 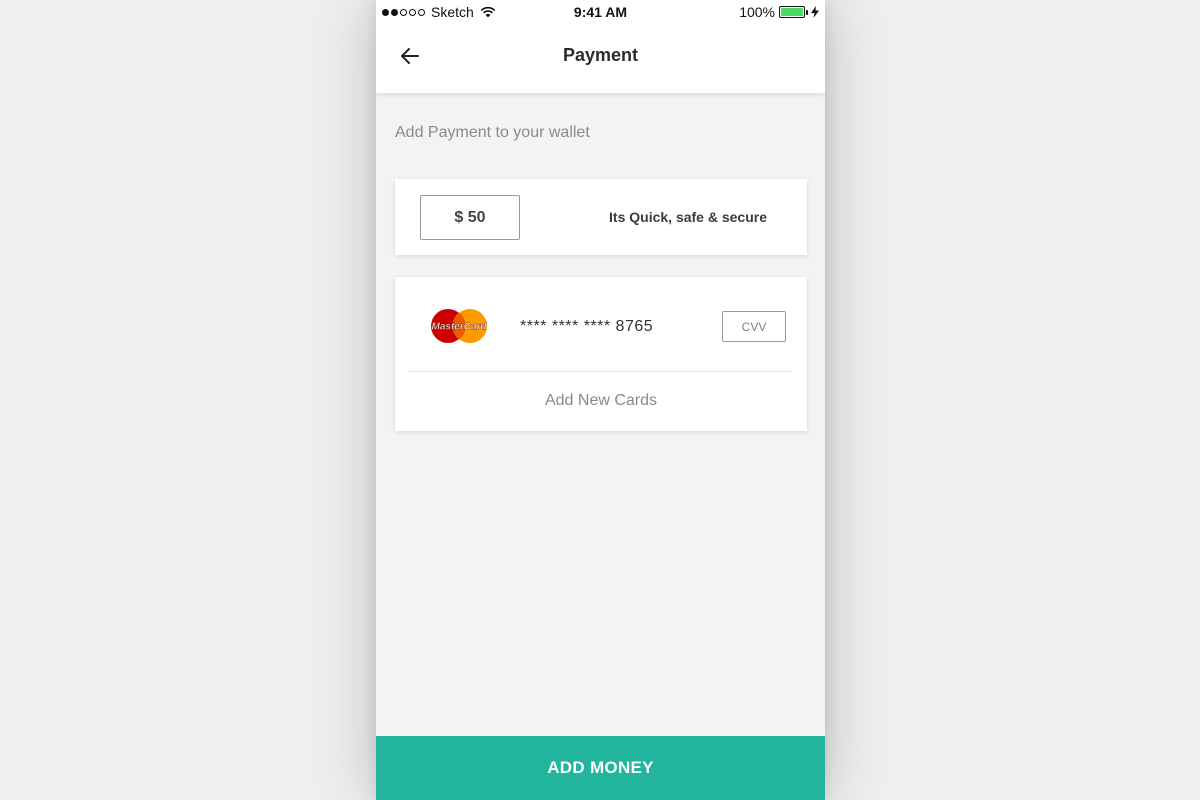 What do you see at coordinates (600, 768) in the screenshot?
I see `add-money-button: ADD MONEY` at bounding box center [600, 768].